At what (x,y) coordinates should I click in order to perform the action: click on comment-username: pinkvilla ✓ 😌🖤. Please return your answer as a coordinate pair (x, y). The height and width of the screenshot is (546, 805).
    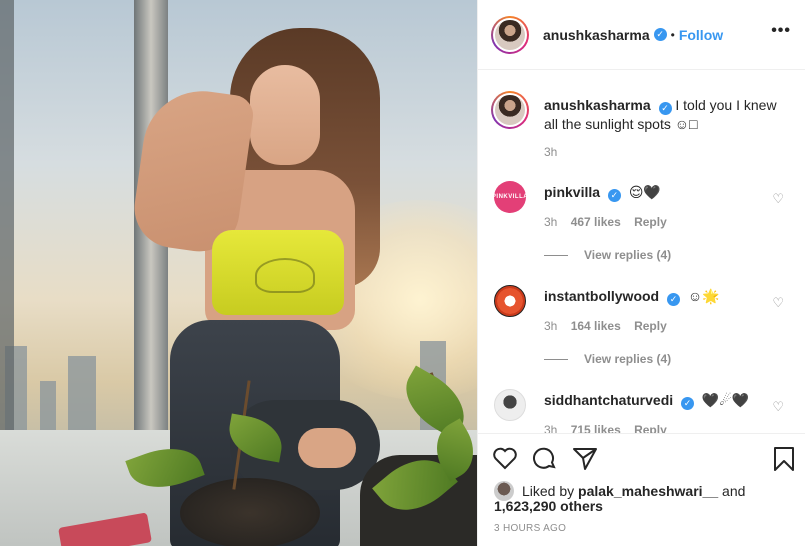
    Looking at the image, I should click on (602, 193).